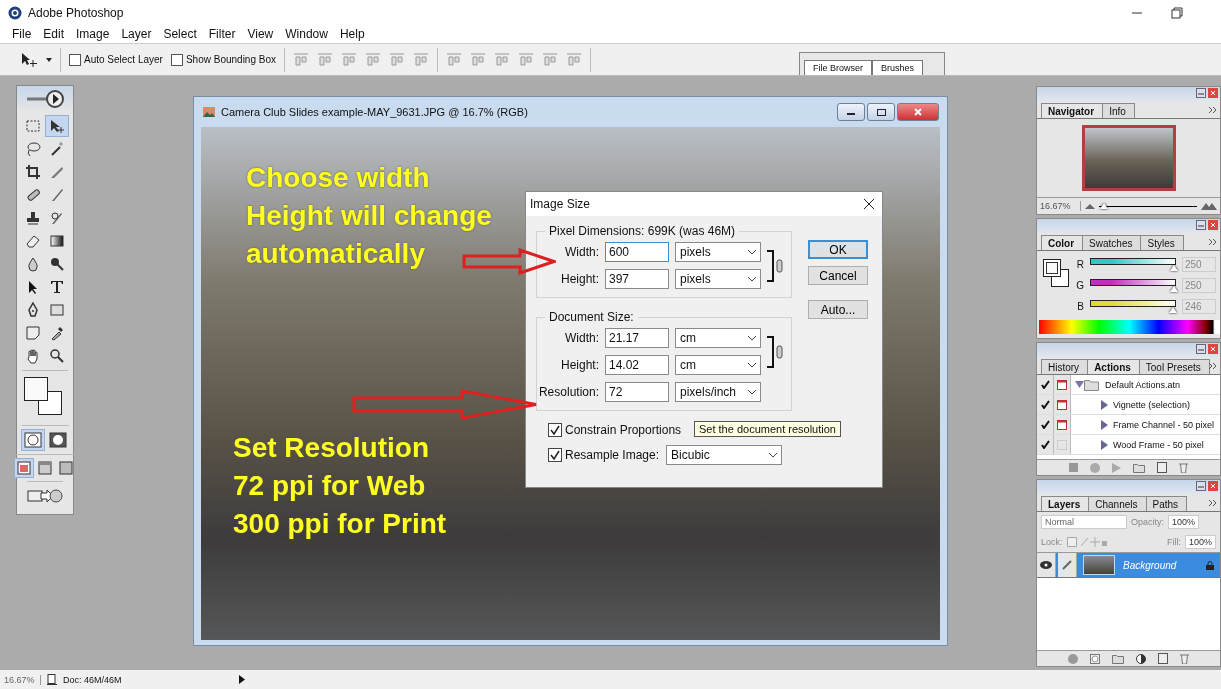 This screenshot has height=689, width=1221. Describe the element at coordinates (838, 275) in the screenshot. I see `dialog-button: Cancel` at that location.